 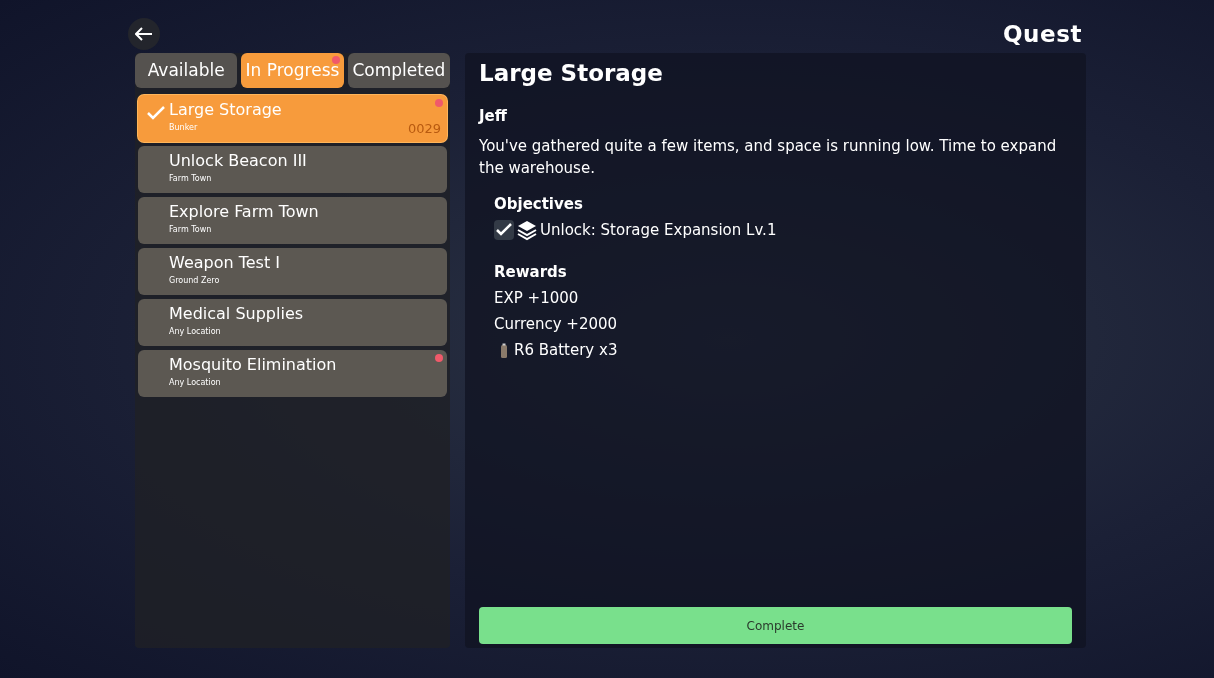 What do you see at coordinates (493, 116) in the screenshot?
I see `quest-giver: Jeff` at bounding box center [493, 116].